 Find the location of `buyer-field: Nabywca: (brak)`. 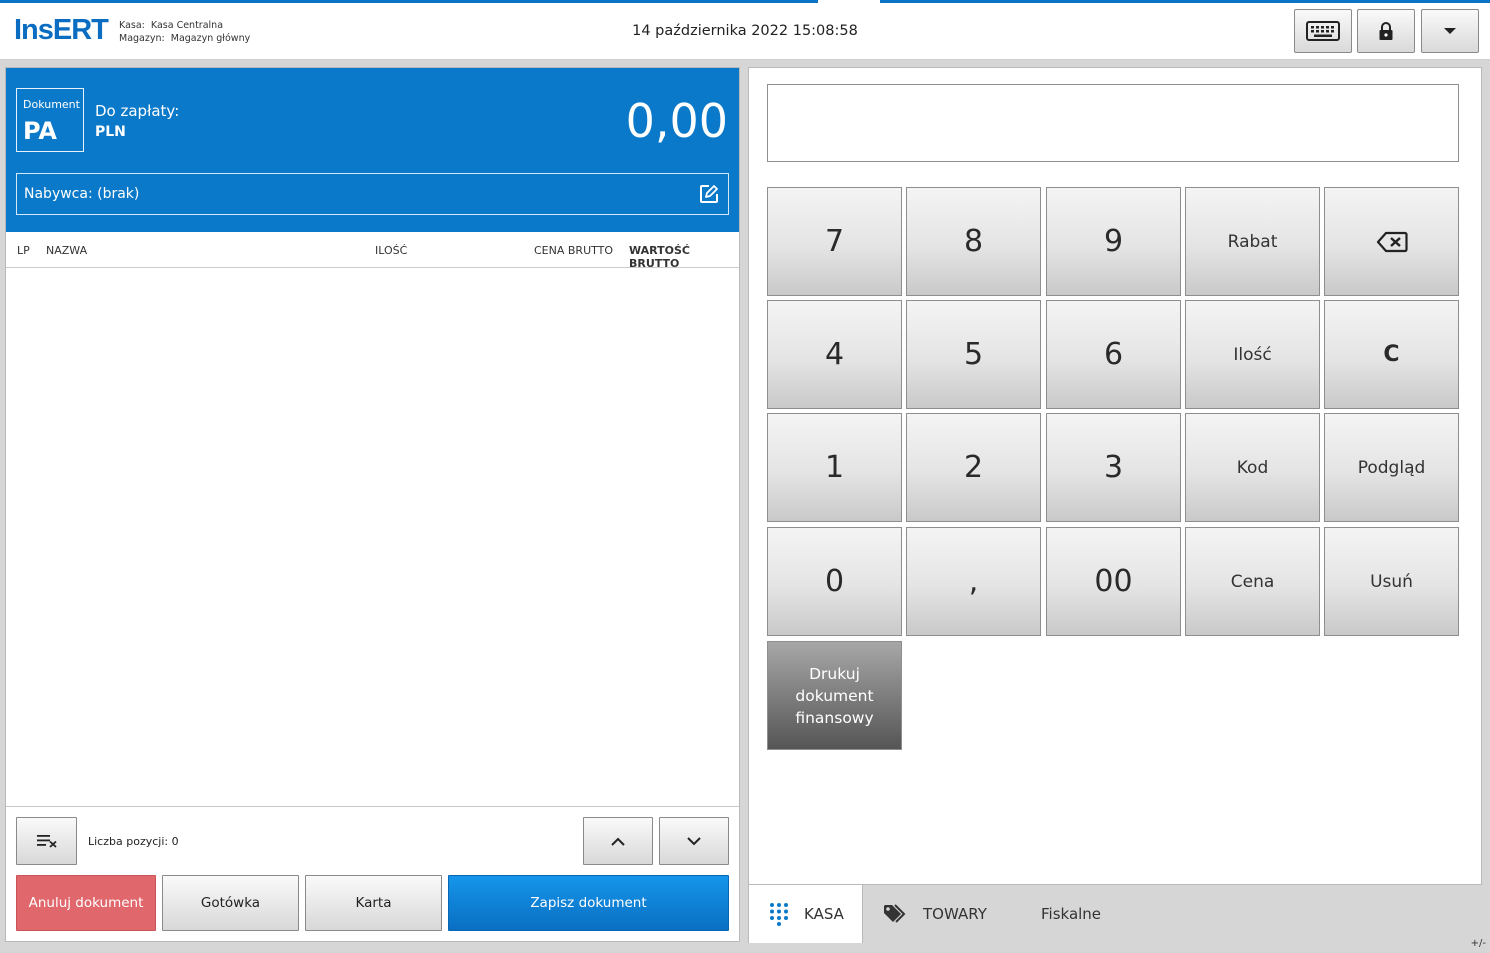

buyer-field: Nabywca: (brak) is located at coordinates (372, 194).